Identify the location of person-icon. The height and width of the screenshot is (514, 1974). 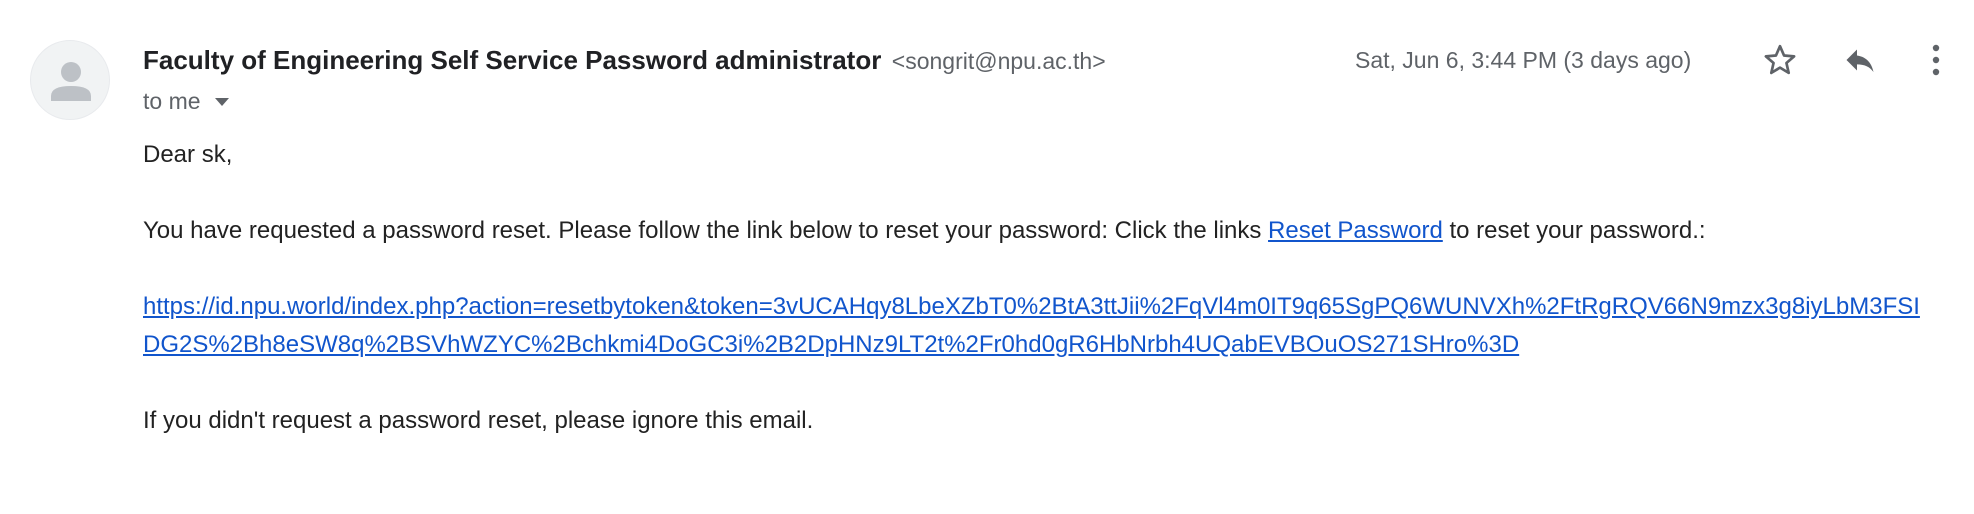
(70, 80).